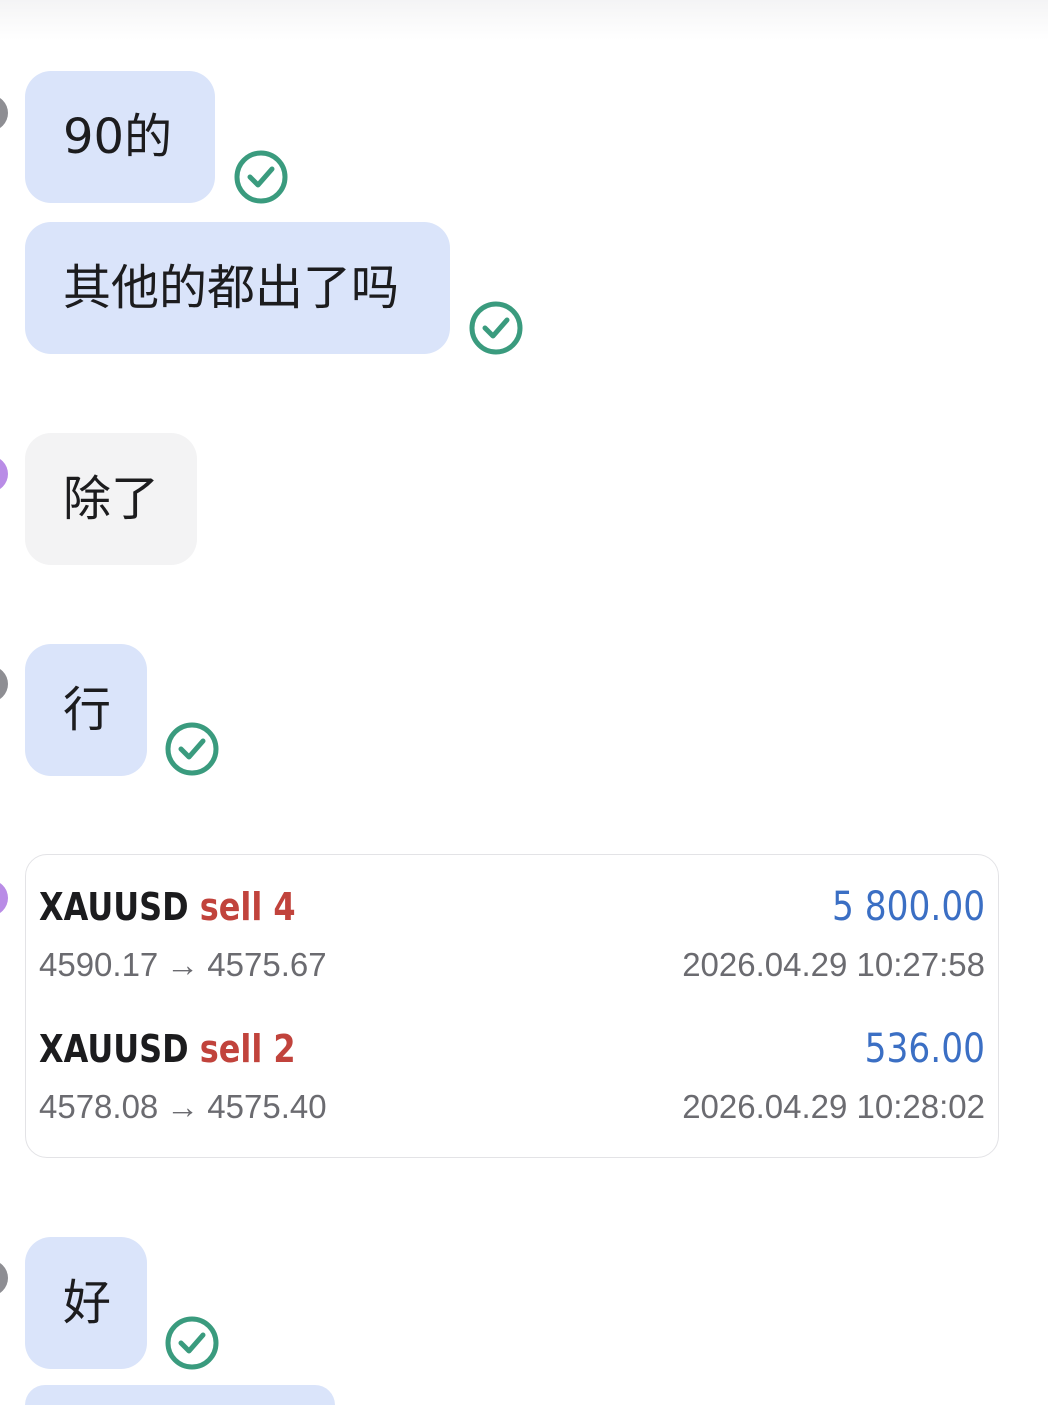 The image size is (1048, 1405). What do you see at coordinates (908, 907) in the screenshot?
I see `trade-profit: 5 800.00` at bounding box center [908, 907].